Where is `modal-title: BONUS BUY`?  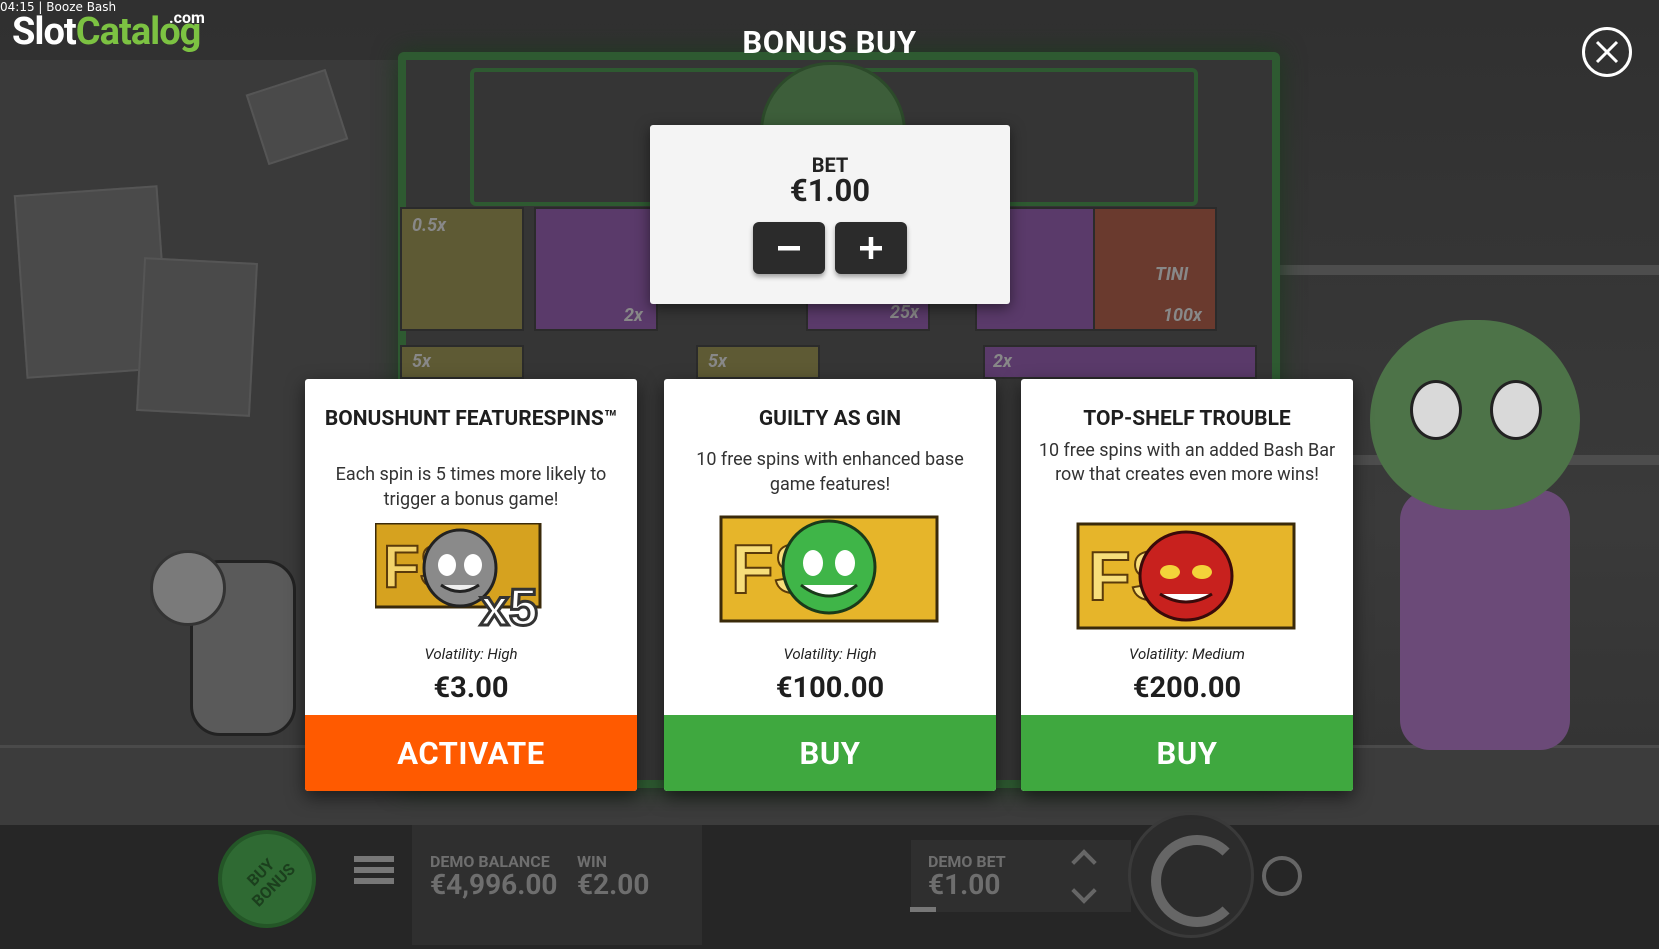 modal-title: BONUS BUY is located at coordinates (829, 42).